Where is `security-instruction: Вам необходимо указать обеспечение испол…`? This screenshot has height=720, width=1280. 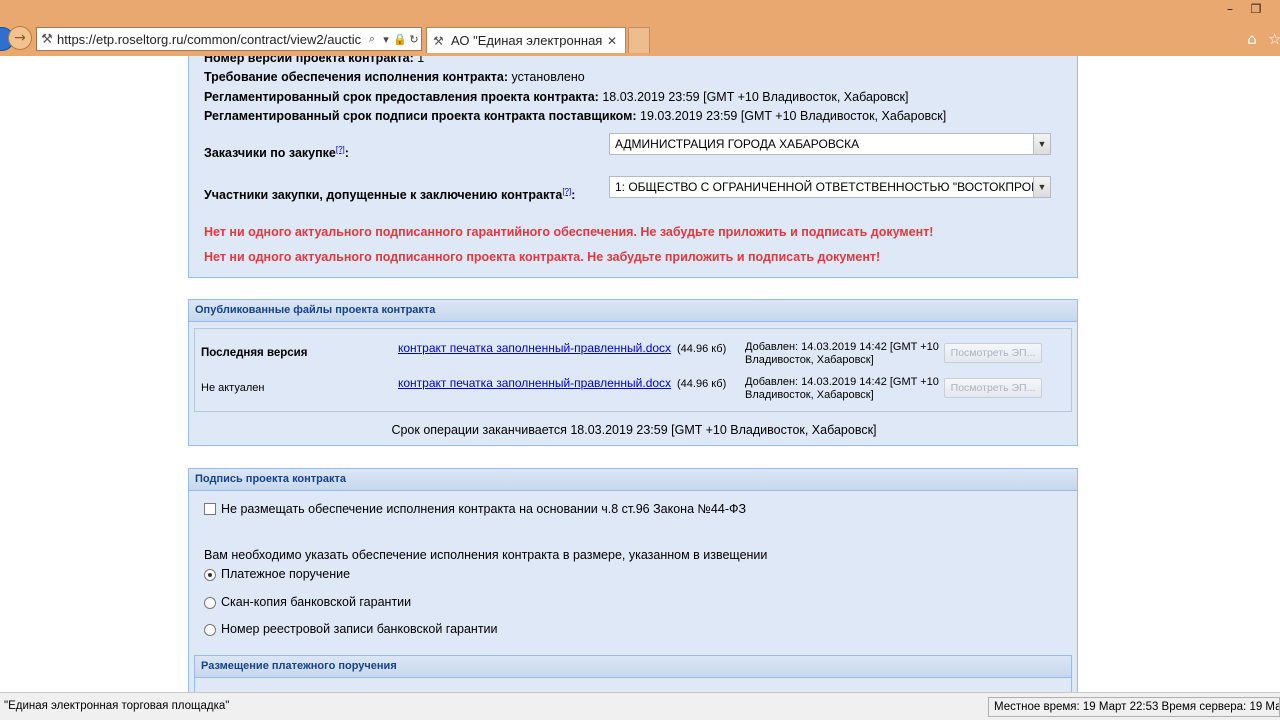
security-instruction: Вам необходимо указать обеспечение испол… is located at coordinates (486, 555).